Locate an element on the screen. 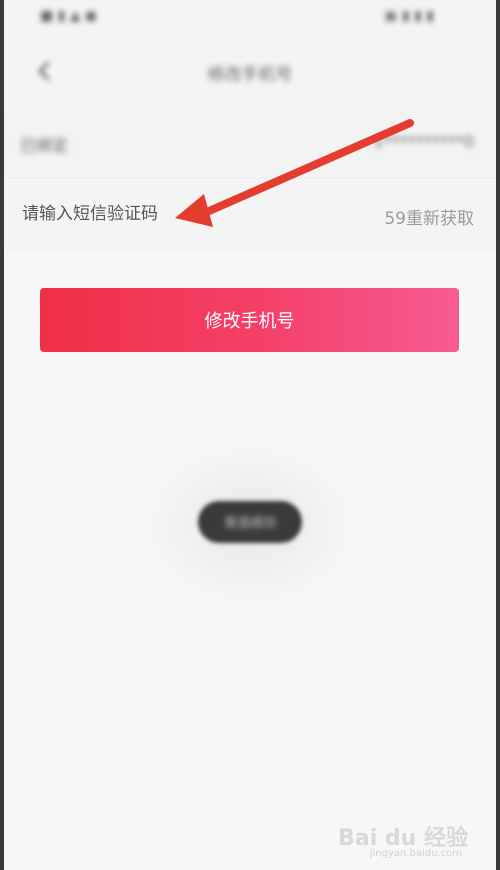 This screenshot has height=870, width=500. toast-text: 发送成功 is located at coordinates (249, 523).